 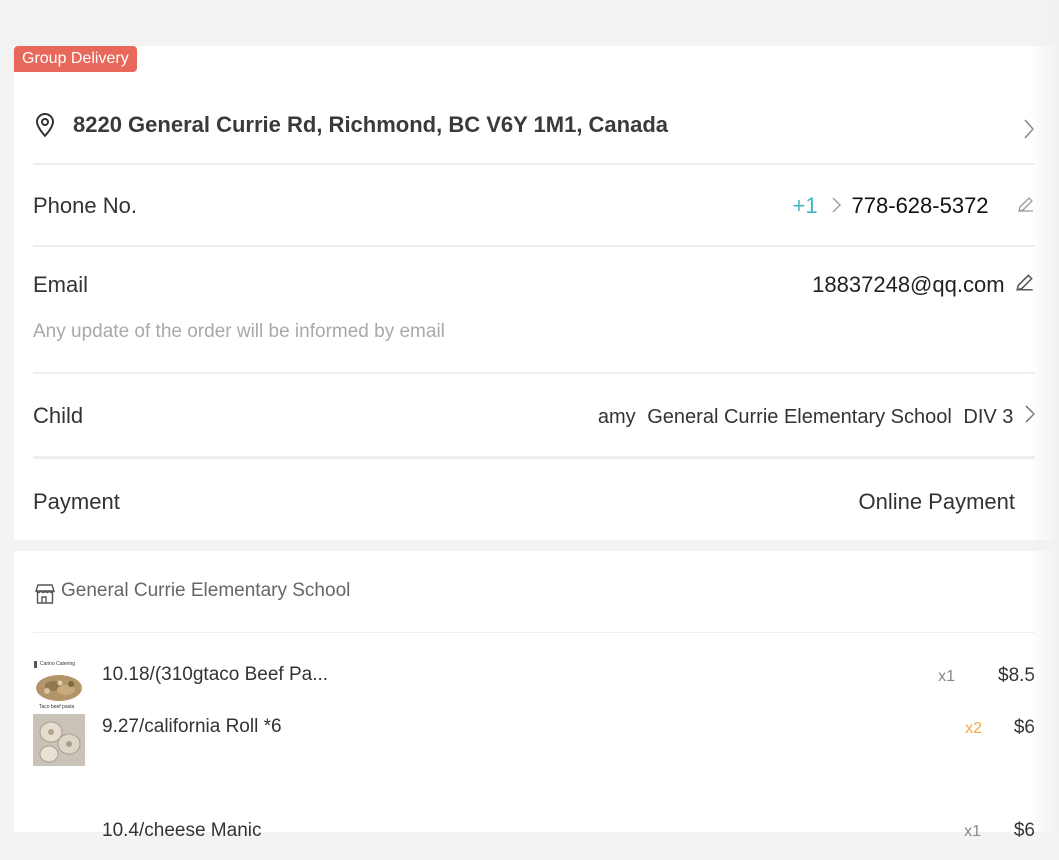 I want to click on payment-label: Payment, so click(x=76, y=501).